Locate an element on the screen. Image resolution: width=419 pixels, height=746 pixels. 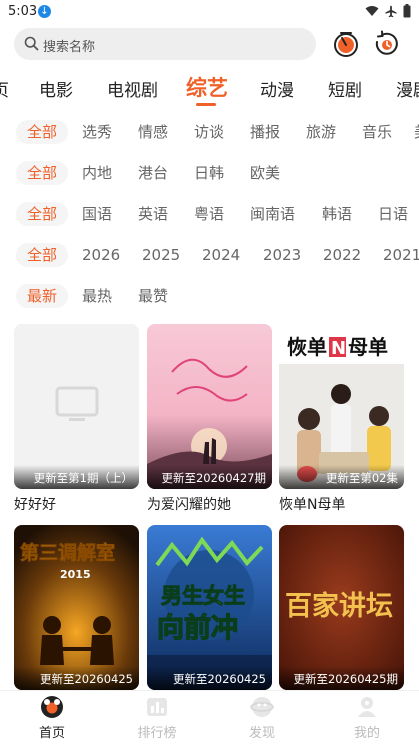
show-title: 恢单N母单 is located at coordinates (312, 505).